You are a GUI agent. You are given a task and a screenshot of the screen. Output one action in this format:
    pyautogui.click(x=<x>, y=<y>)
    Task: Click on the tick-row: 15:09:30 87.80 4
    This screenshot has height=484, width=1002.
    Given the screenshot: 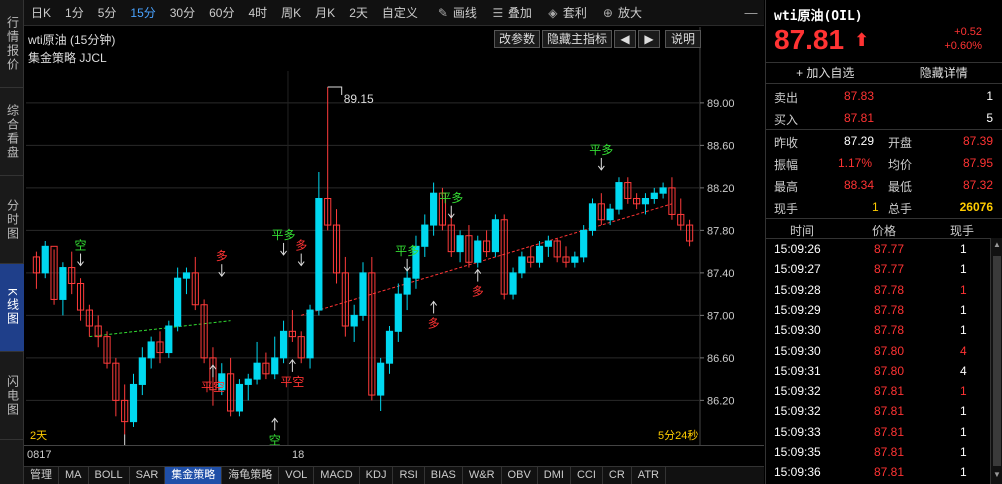 What is the action you would take?
    pyautogui.click(x=881, y=352)
    